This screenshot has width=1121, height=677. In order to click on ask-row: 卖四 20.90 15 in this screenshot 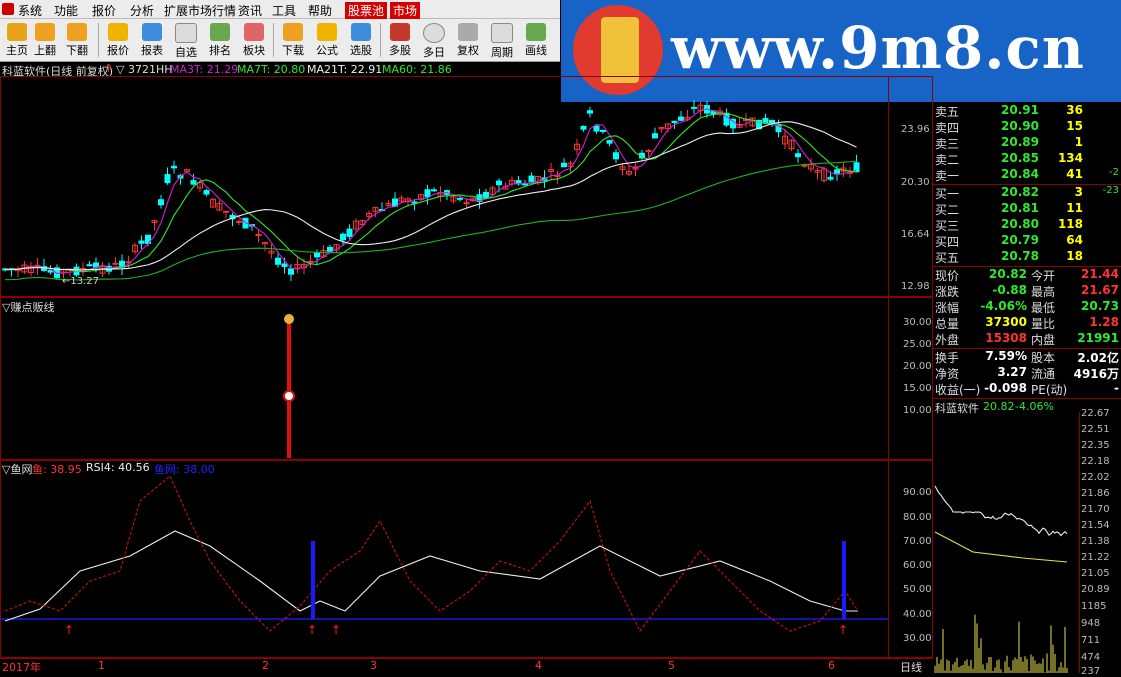, I will do `click(1009, 127)`.